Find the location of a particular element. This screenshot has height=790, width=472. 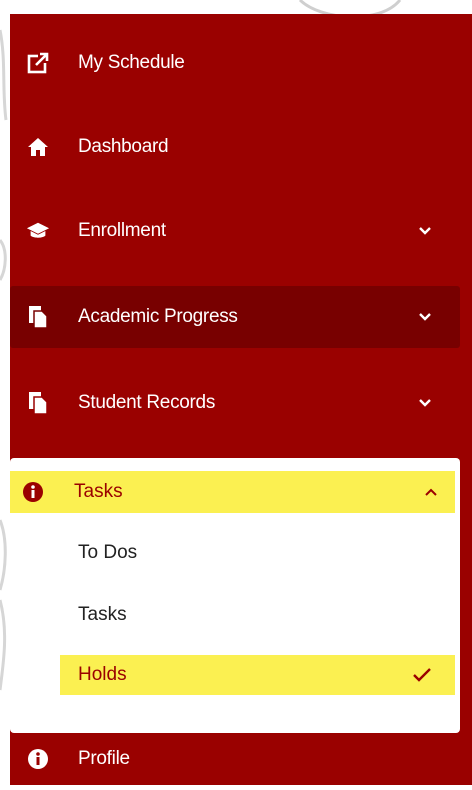

sidebar-item-label: Profile is located at coordinates (104, 758).